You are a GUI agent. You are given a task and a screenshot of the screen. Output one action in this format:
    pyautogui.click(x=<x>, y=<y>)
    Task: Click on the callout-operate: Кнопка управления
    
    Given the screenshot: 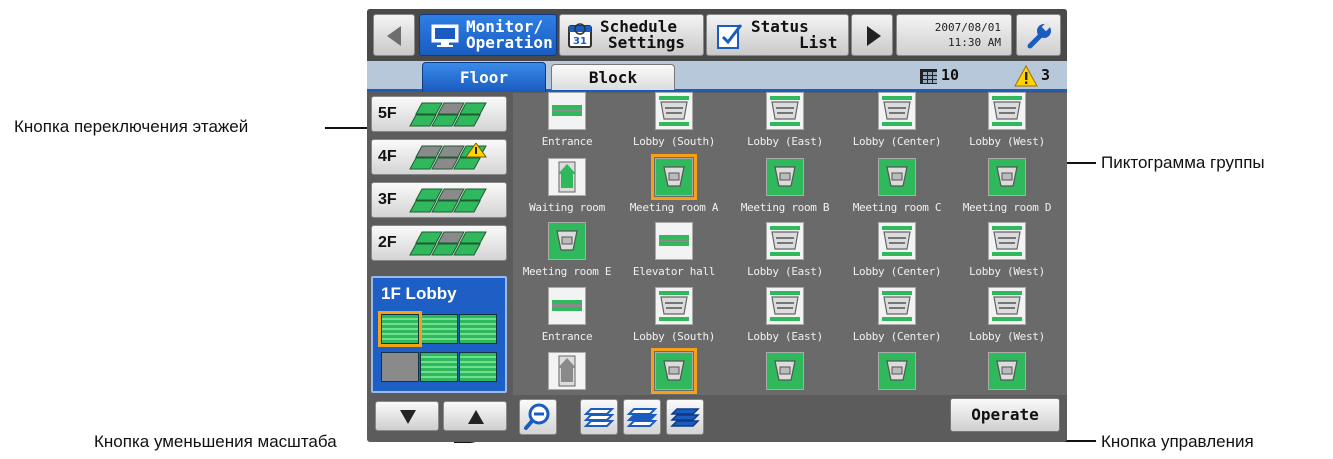 What is the action you would take?
    pyautogui.click(x=1177, y=441)
    